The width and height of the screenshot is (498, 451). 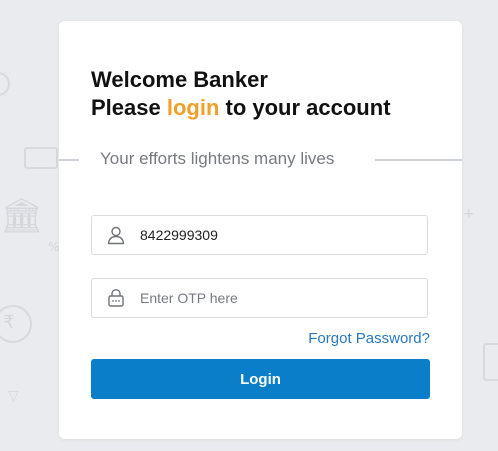 What do you see at coordinates (260, 379) in the screenshot?
I see `login-button: Login` at bounding box center [260, 379].